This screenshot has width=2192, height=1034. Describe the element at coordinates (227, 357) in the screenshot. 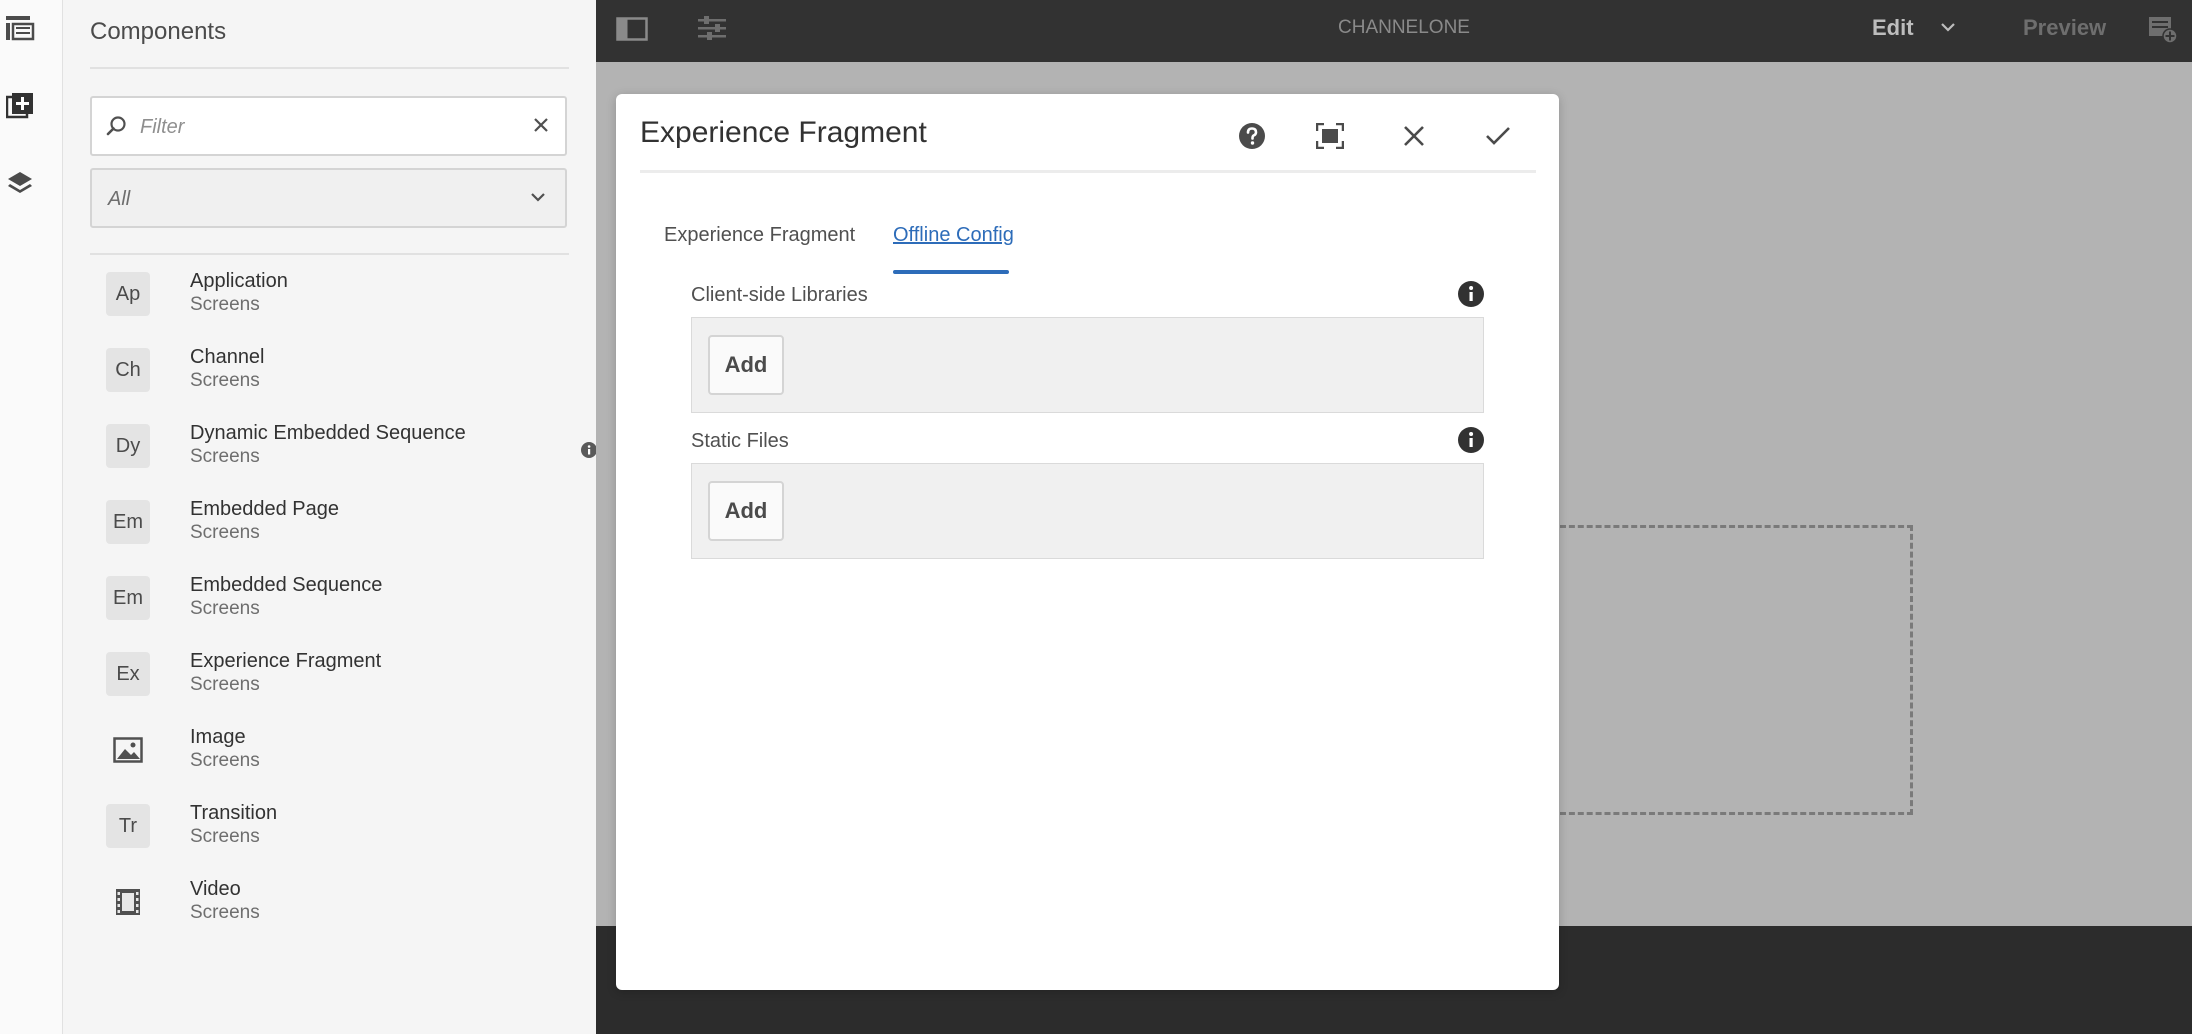

I see `component-name: Channel` at that location.